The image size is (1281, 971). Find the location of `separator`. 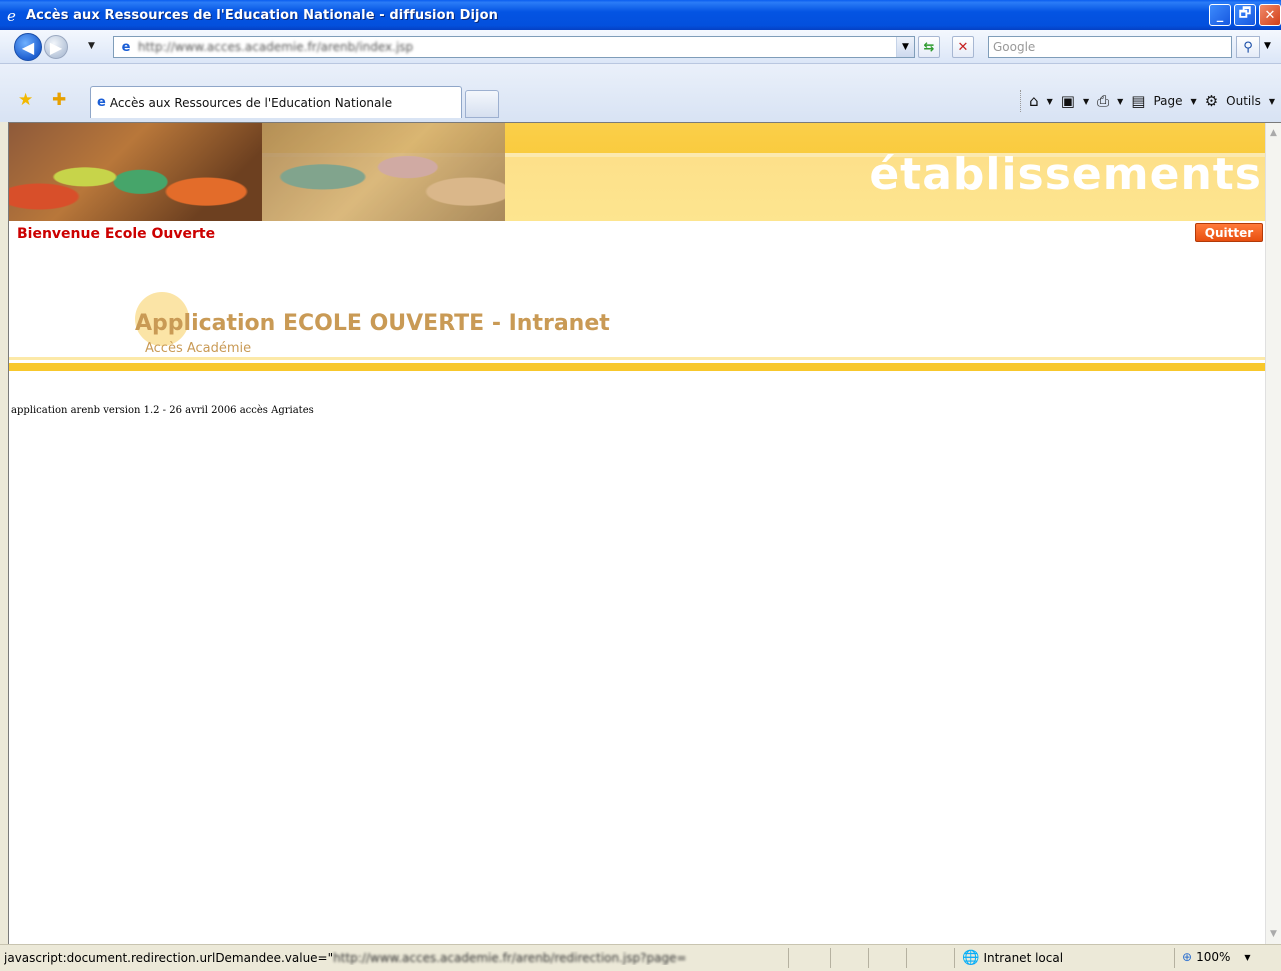

separator is located at coordinates (1021, 101).